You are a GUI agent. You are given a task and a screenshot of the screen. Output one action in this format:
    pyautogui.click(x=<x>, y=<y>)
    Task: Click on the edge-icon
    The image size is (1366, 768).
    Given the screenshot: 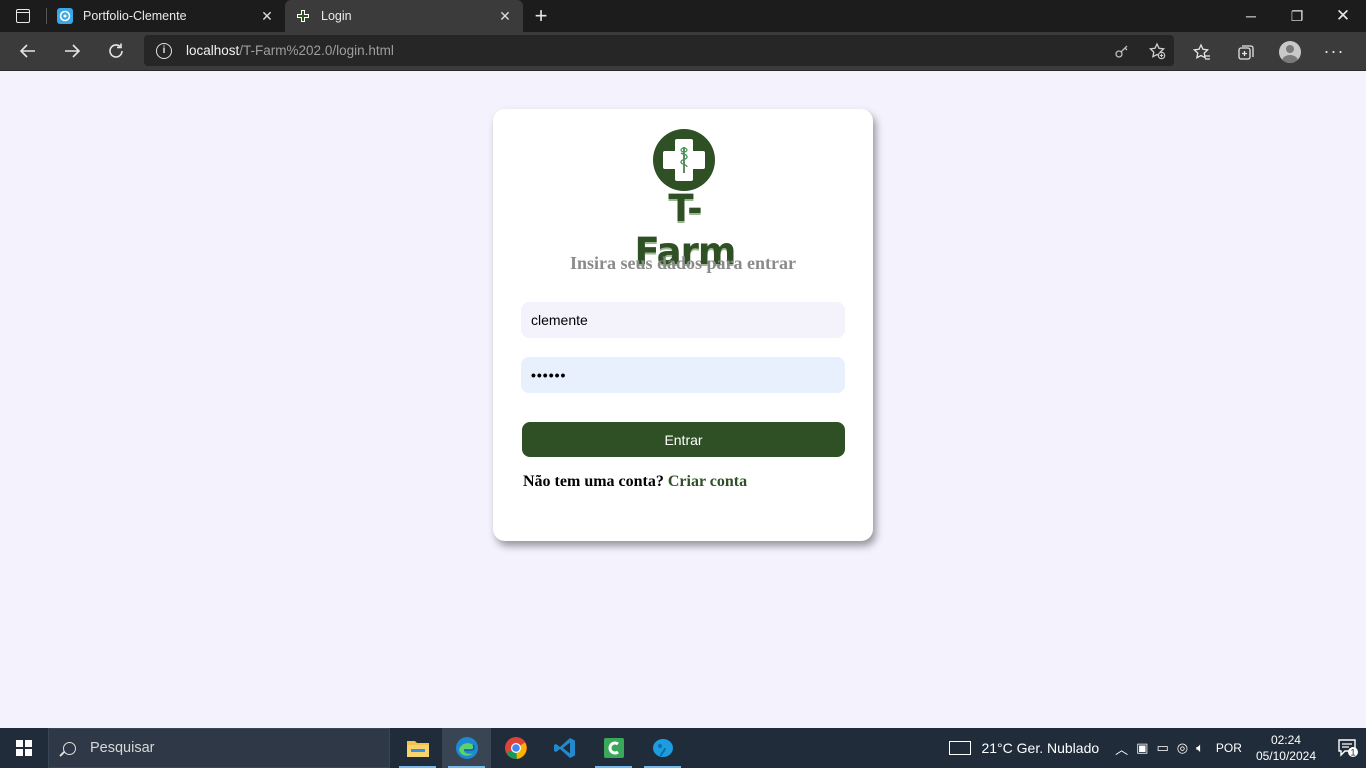 What is the action you would take?
    pyautogui.click(x=466, y=748)
    